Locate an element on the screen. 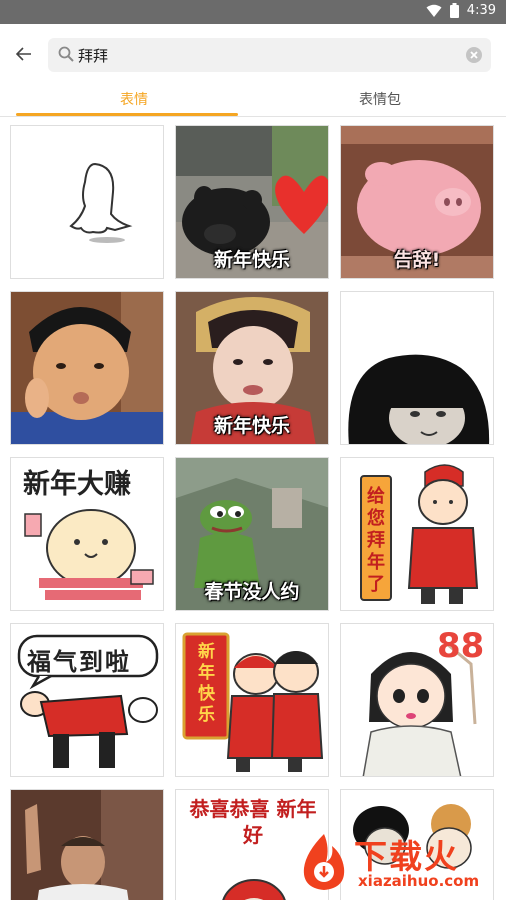 This screenshot has height=900, width=506. sticker-pepe-frog: 春节没人约 is located at coordinates (252, 534).